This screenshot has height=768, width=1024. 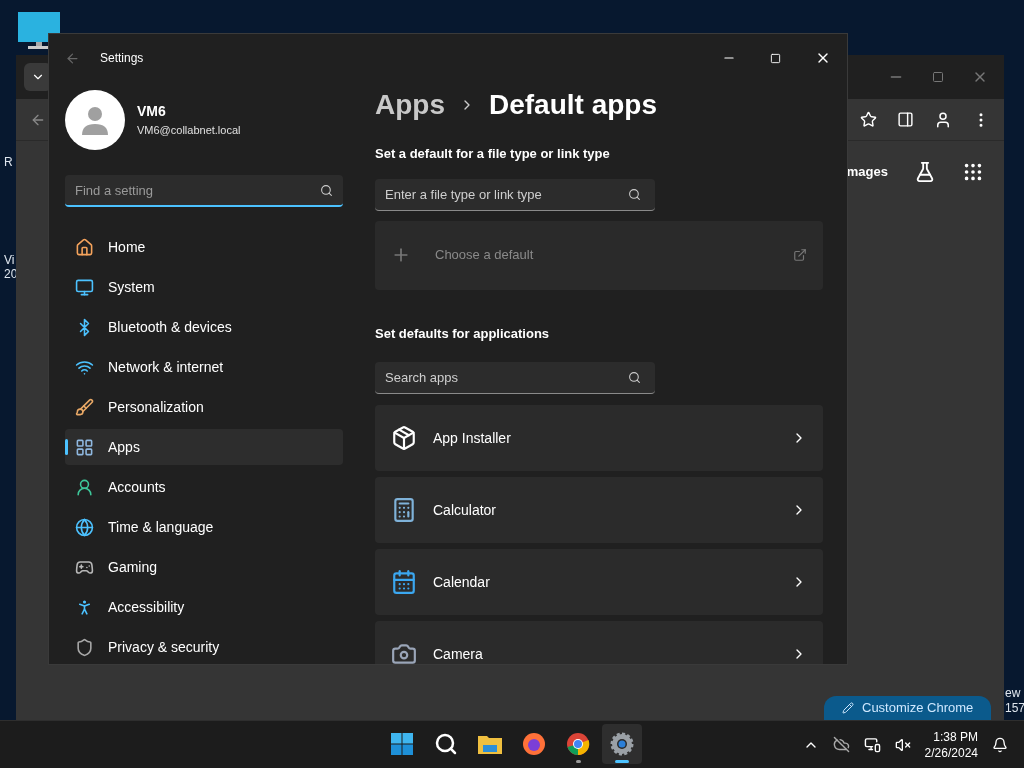 What do you see at coordinates (841, 744) in the screenshot?
I see `cloud-off-icon` at bounding box center [841, 744].